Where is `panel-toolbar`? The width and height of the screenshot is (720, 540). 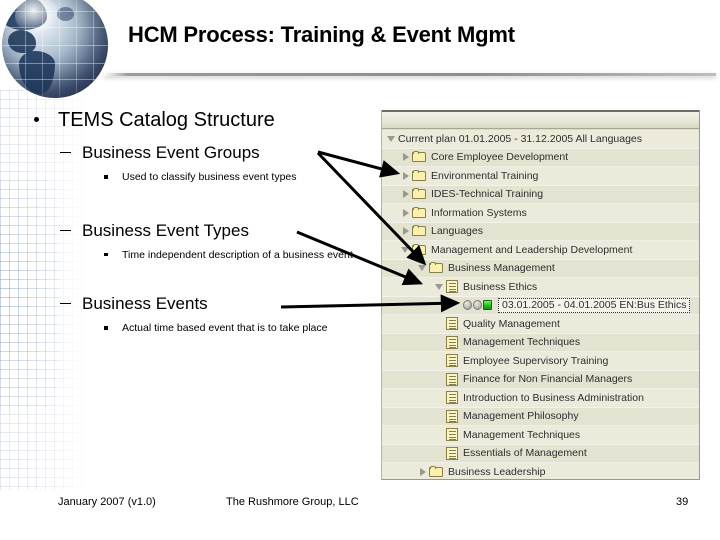 panel-toolbar is located at coordinates (540, 119).